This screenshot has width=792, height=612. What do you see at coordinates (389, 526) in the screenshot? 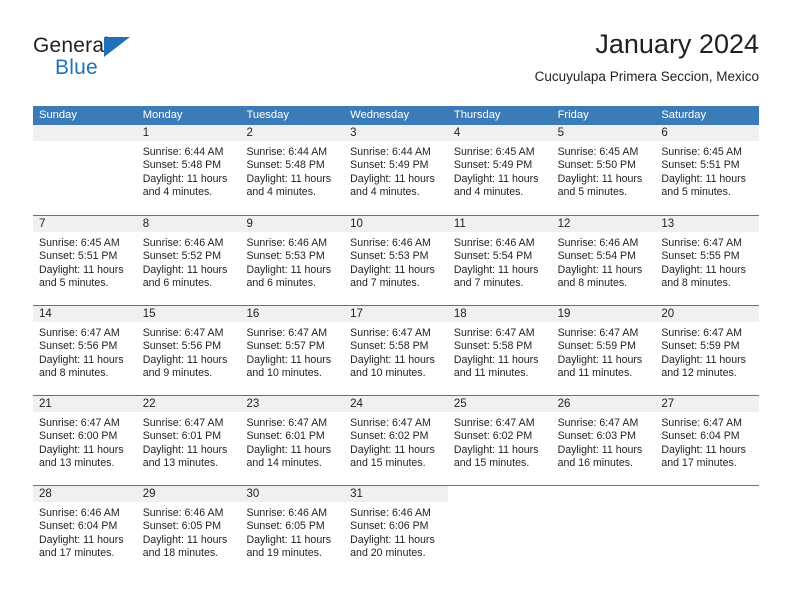
I see `sunset-text: Sunset: 6:06 PM` at bounding box center [389, 526].